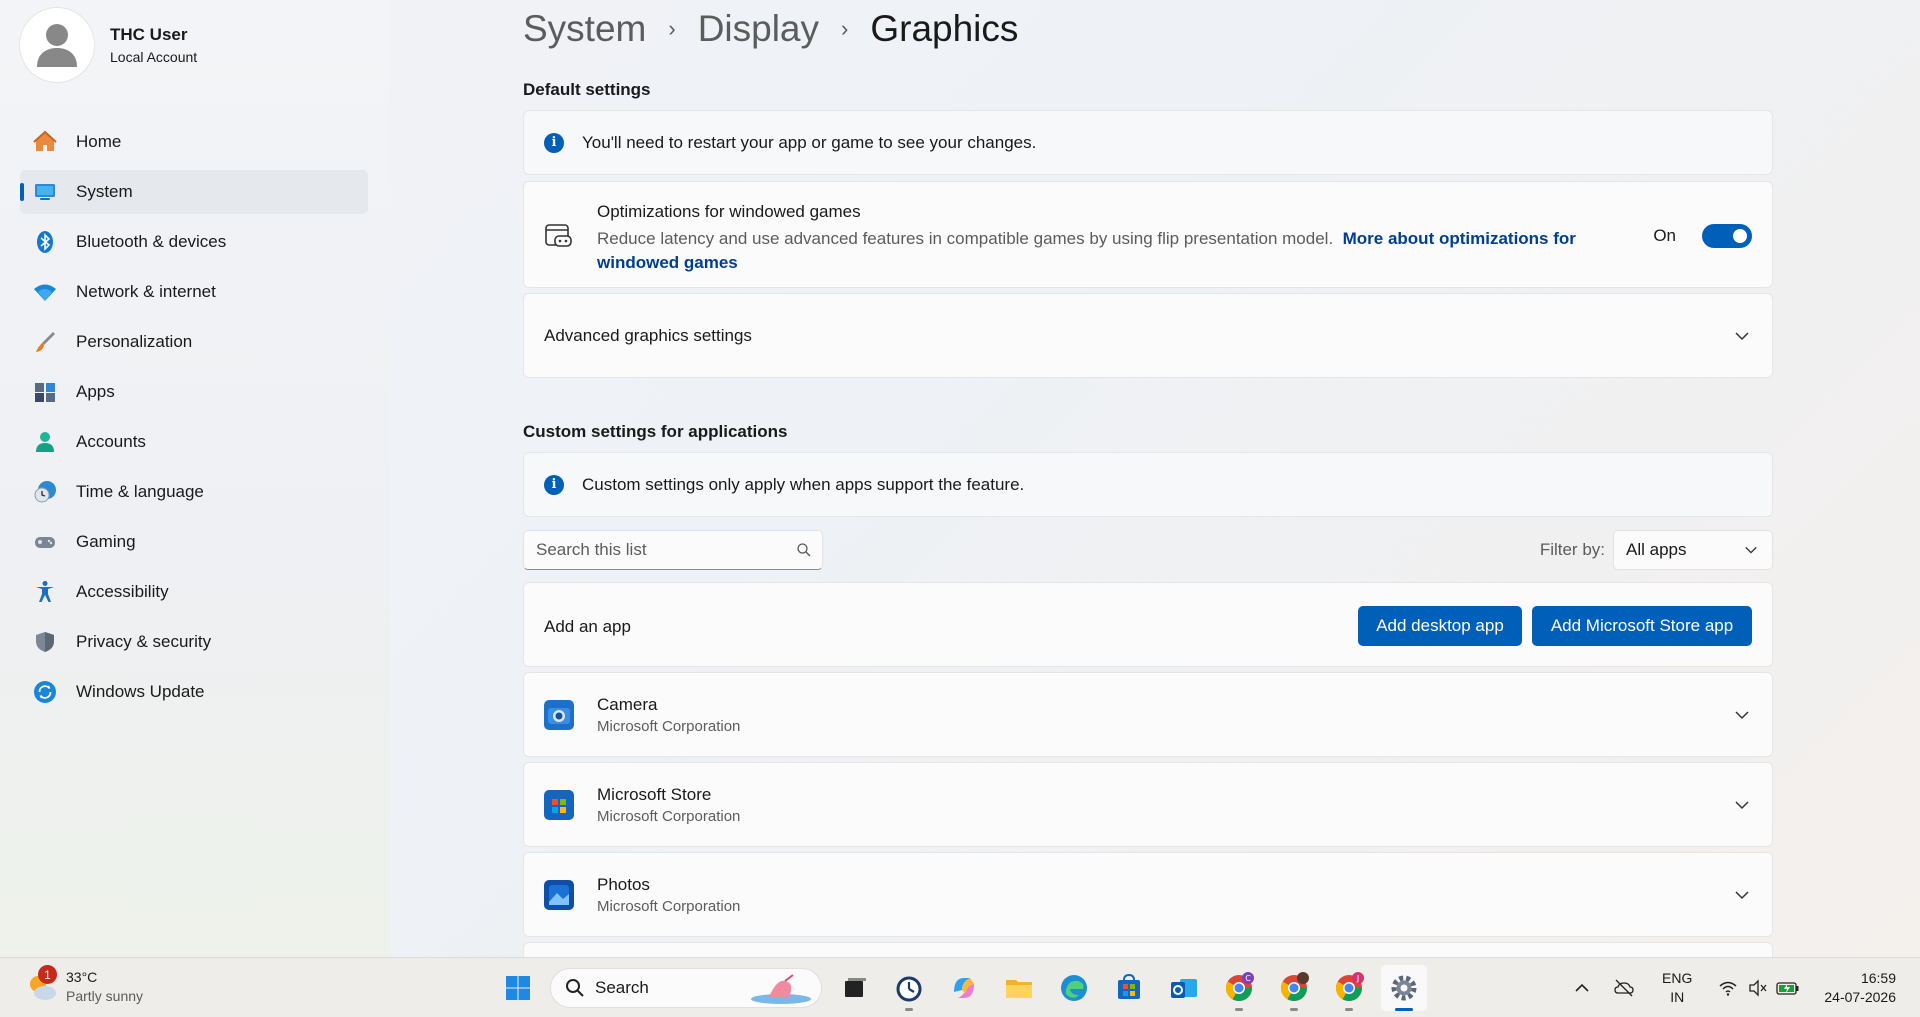  What do you see at coordinates (194, 242) in the screenshot?
I see `nav-item-bluetooth: Bluetooth & devices` at bounding box center [194, 242].